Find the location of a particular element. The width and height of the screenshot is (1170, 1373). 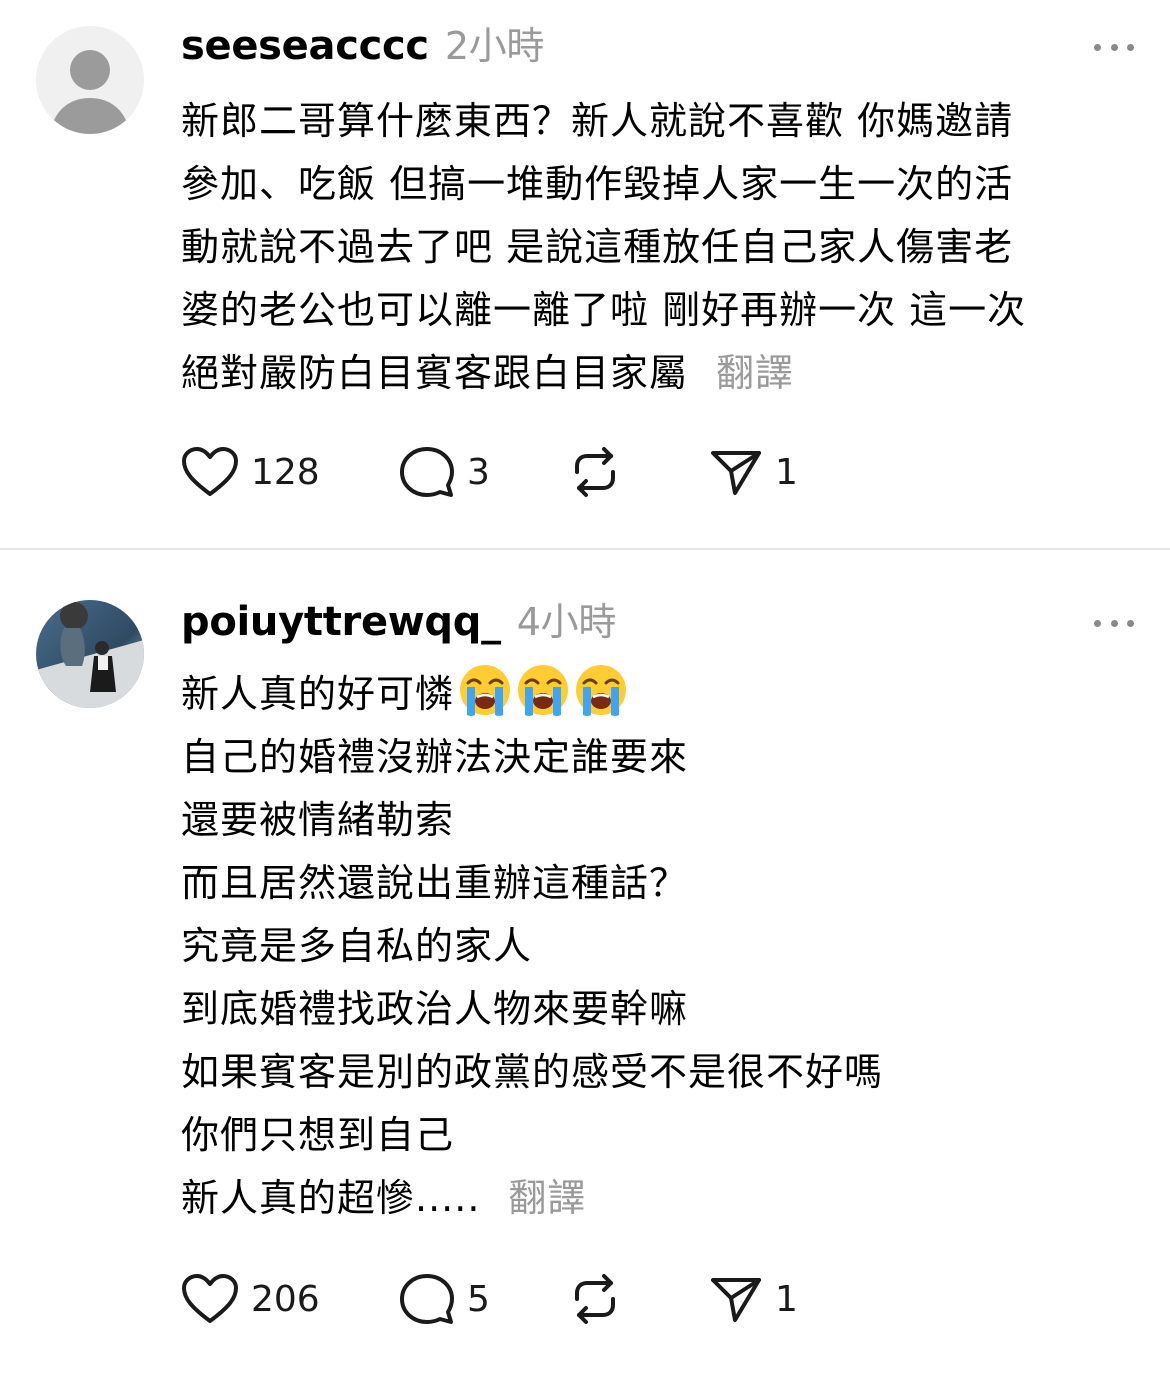

username: seeseacccc 2小時 is located at coordinates (362, 46).